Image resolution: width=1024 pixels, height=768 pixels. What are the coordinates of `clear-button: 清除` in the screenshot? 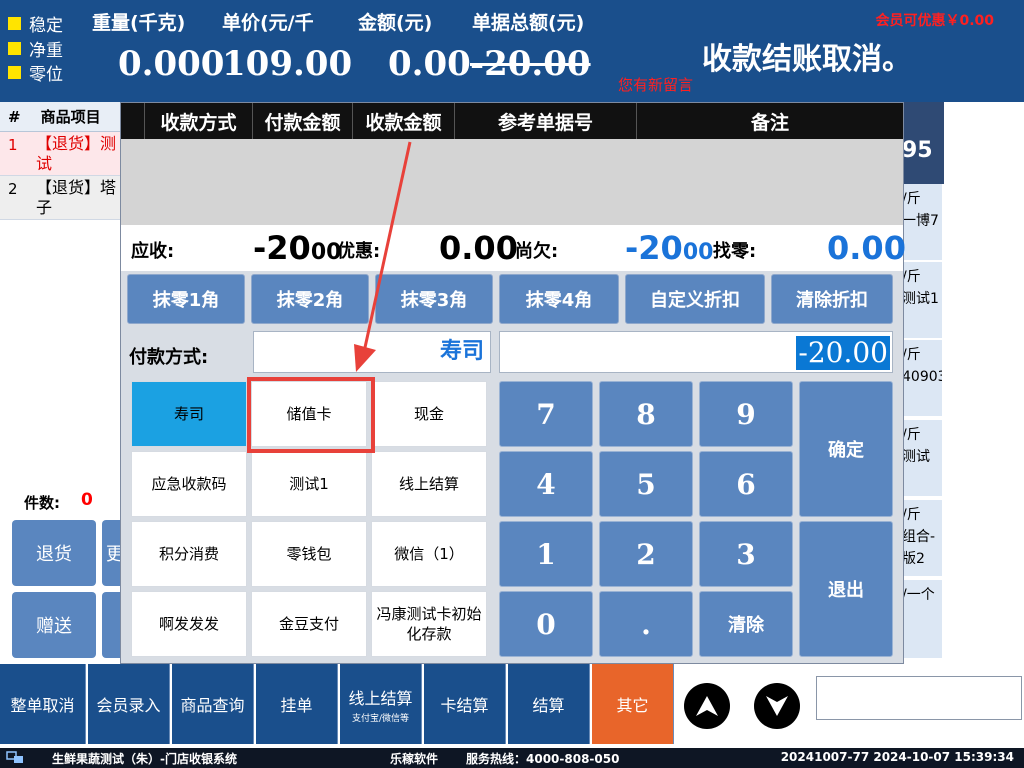 It's located at (746, 624).